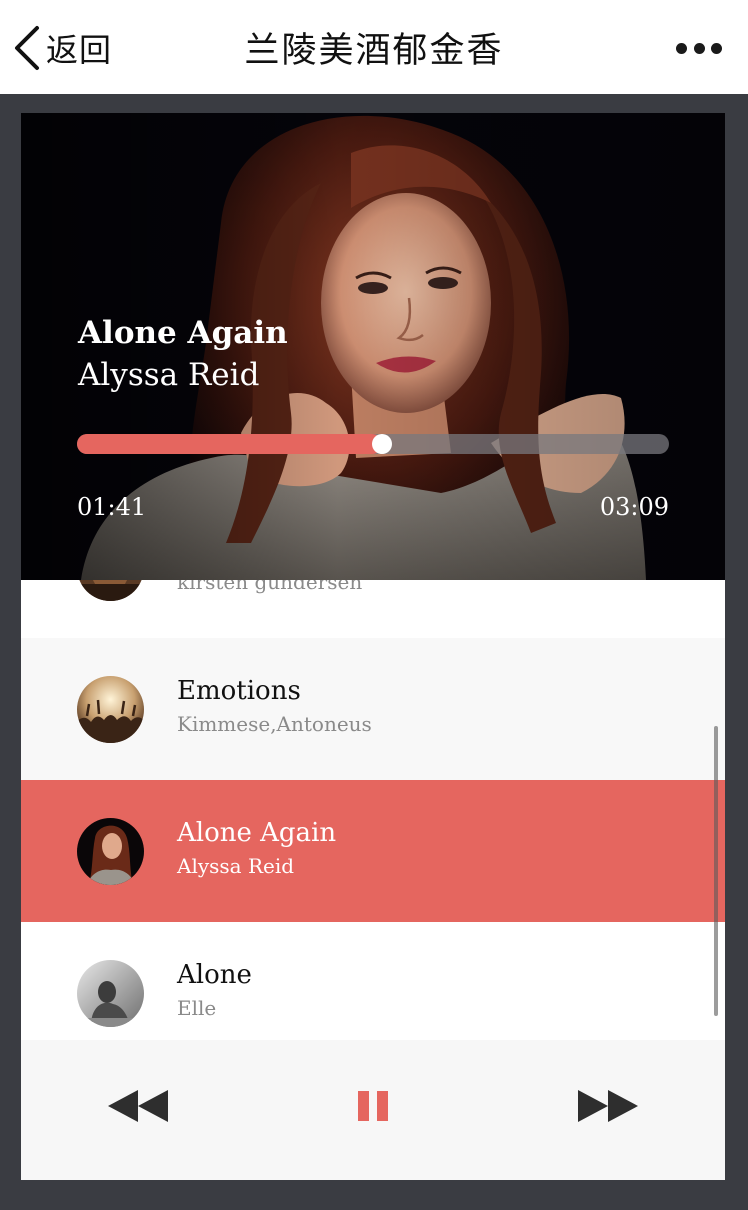 Image resolution: width=748 pixels, height=1210 pixels. I want to click on song-artist: Kimmese,Antoneus, so click(274, 724).